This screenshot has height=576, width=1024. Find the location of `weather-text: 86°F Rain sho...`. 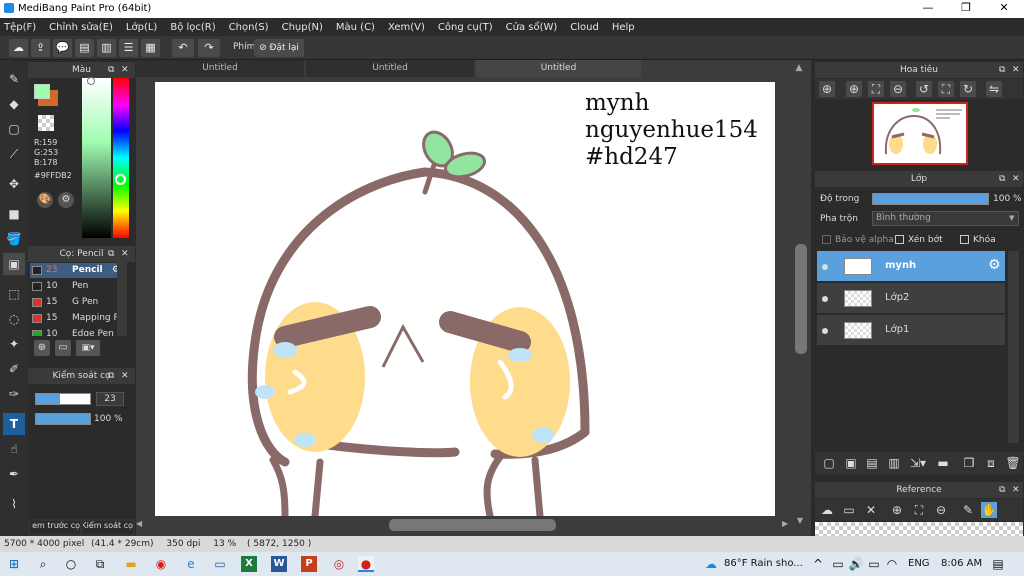

weather-text: 86°F Rain sho... is located at coordinates (763, 563).